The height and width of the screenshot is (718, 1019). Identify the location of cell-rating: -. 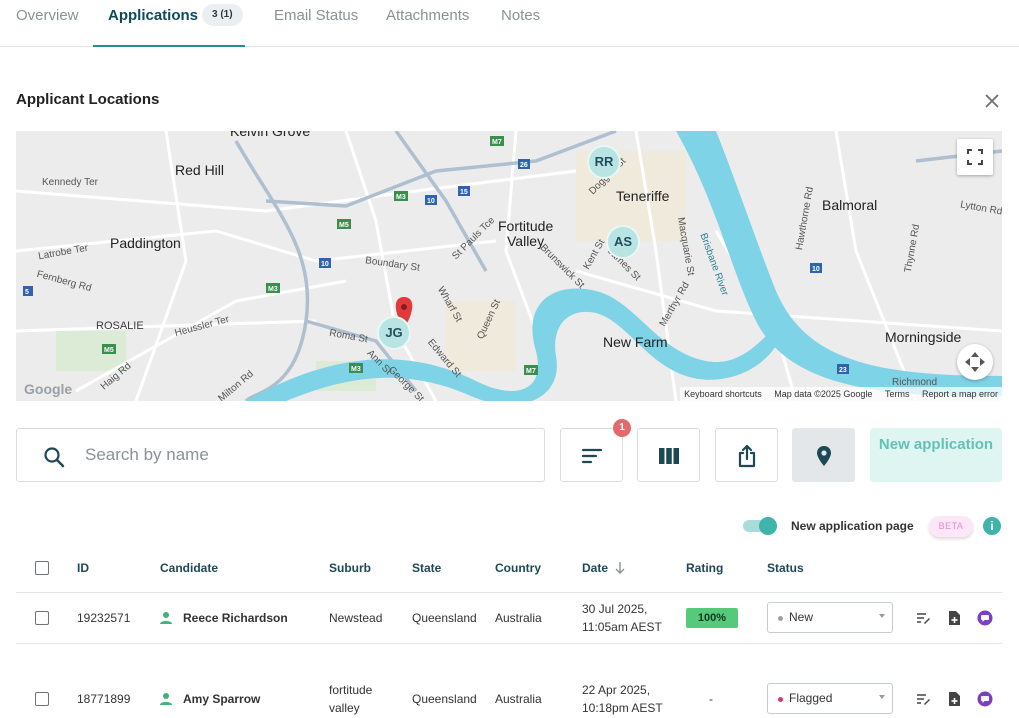
(711, 699).